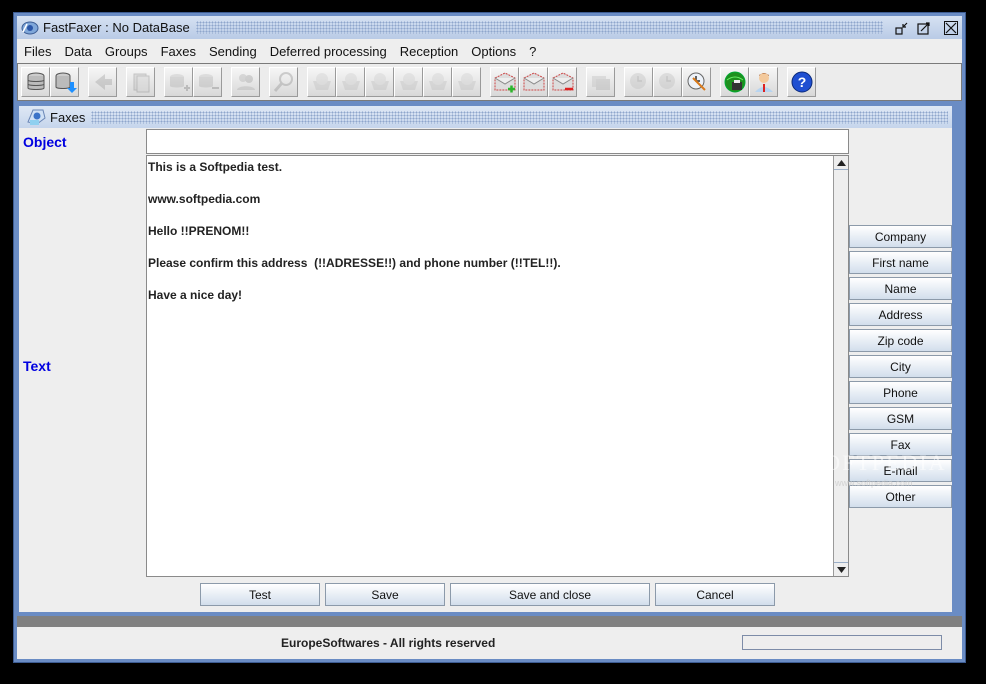  What do you see at coordinates (68, 117) in the screenshot?
I see `faxes-frame-title: Faxes` at bounding box center [68, 117].